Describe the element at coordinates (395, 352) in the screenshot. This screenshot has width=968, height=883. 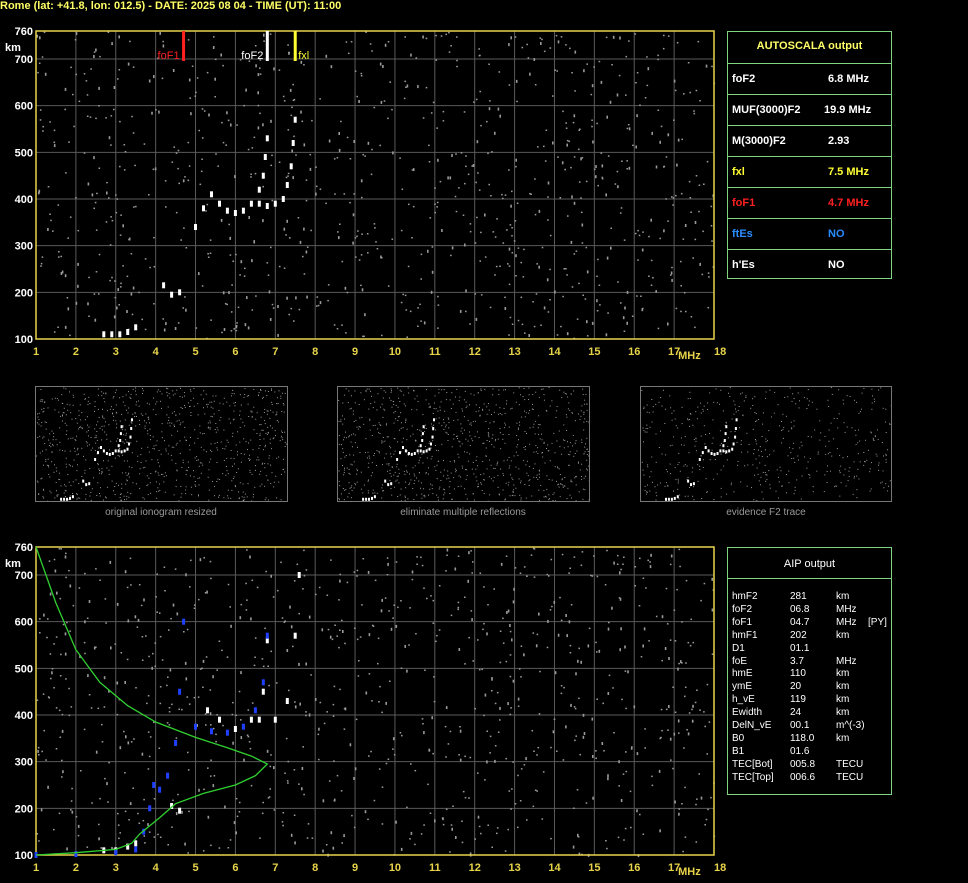
I see `x-tick-label: 10` at that location.